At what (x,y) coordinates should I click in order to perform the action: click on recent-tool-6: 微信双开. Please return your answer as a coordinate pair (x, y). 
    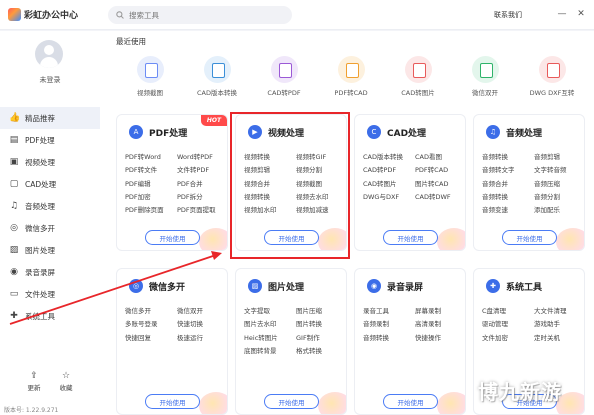
    Looking at the image, I should click on (485, 76).